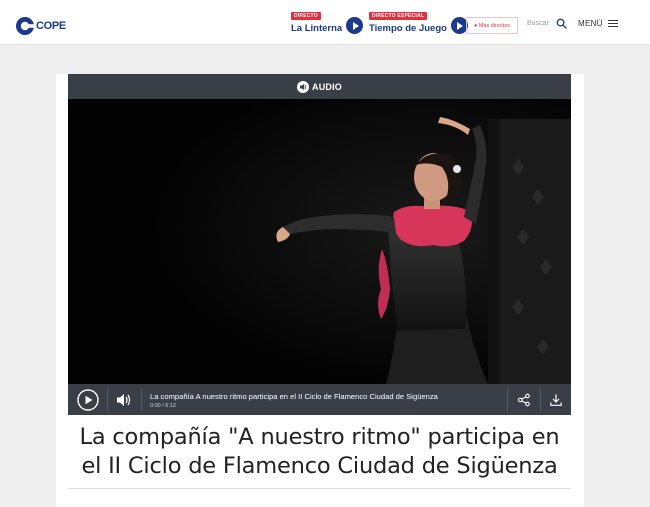  Describe the element at coordinates (306, 16) in the screenshot. I see `live-badge: DIRECTO` at that location.